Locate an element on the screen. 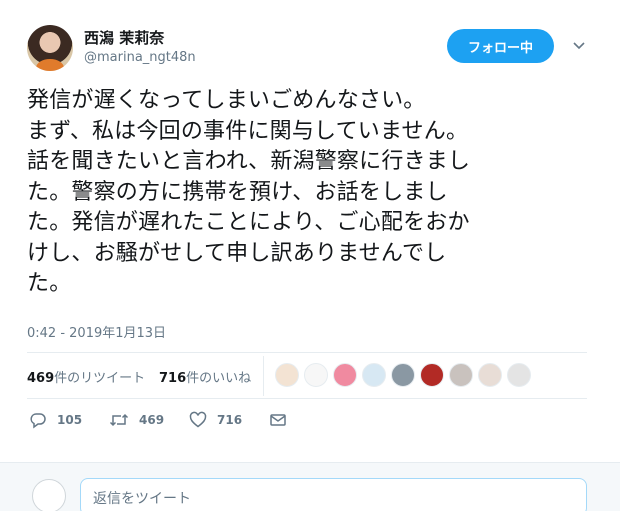  tweet-line: た。警察の方に携帯を預け、お話をしまし is located at coordinates (237, 192).